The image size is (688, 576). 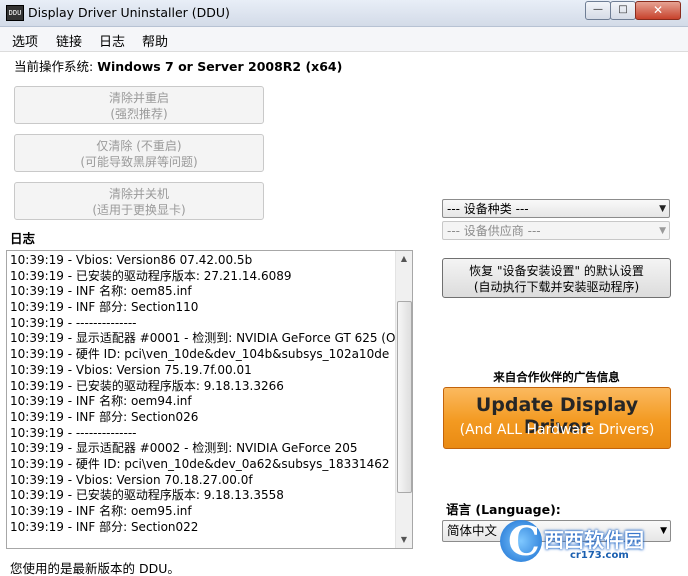 I want to click on watermark-brand: 西西软件园, so click(x=594, y=540).